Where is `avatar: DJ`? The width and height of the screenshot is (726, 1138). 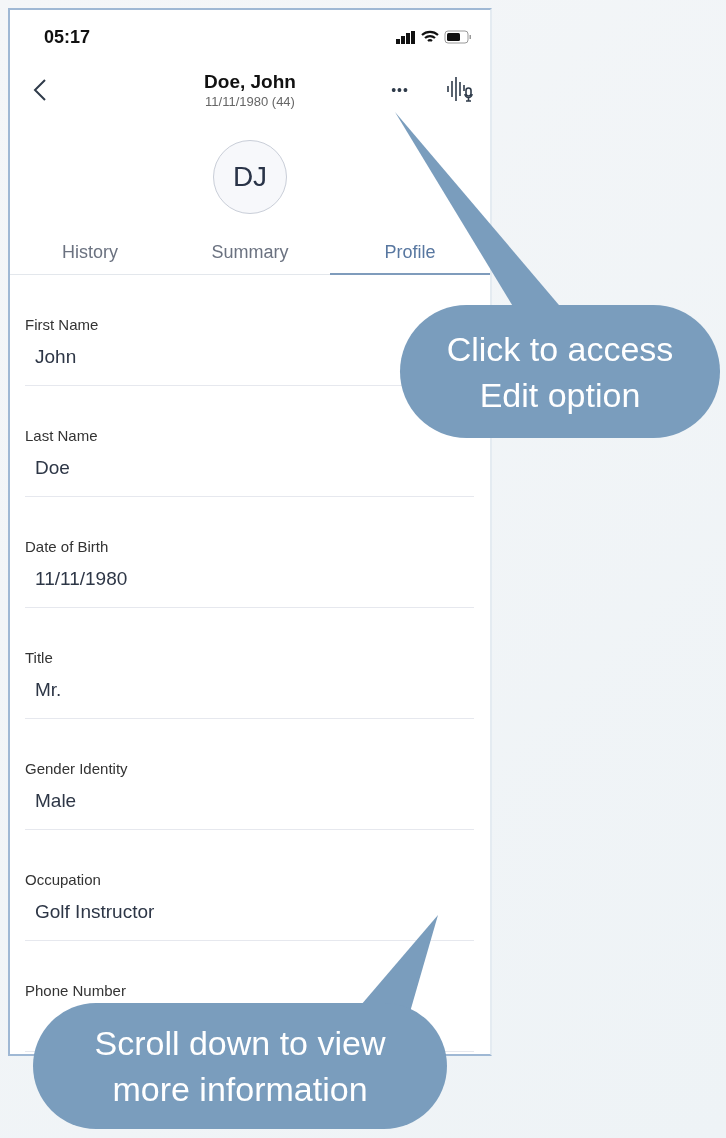 avatar: DJ is located at coordinates (250, 177).